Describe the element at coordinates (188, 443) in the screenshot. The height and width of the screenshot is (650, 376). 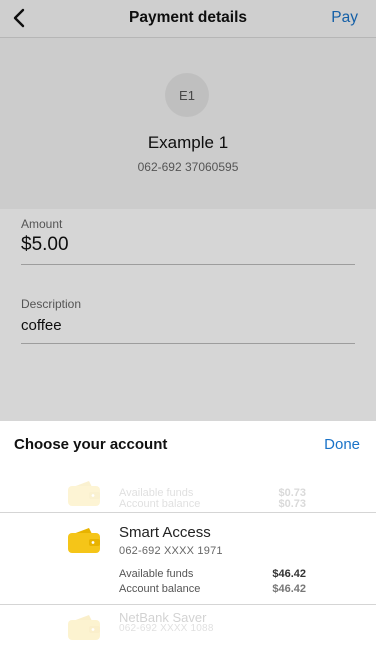
I see `sheet-header: Choose your account Done` at that location.